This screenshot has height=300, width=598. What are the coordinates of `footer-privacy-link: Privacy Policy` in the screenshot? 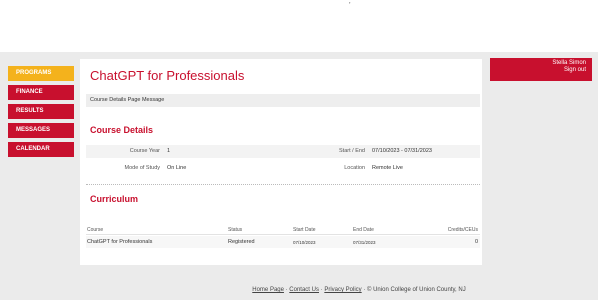 It's located at (342, 290).